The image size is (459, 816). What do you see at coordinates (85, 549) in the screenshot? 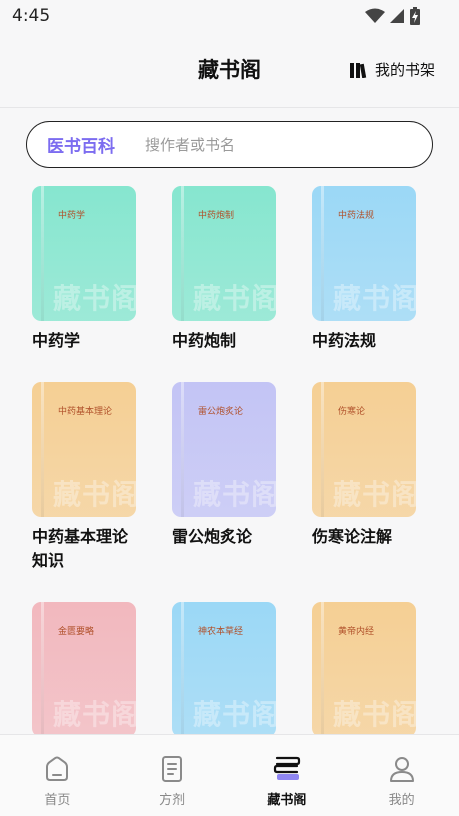
I see `book-name: 中药基本理论知识` at bounding box center [85, 549].